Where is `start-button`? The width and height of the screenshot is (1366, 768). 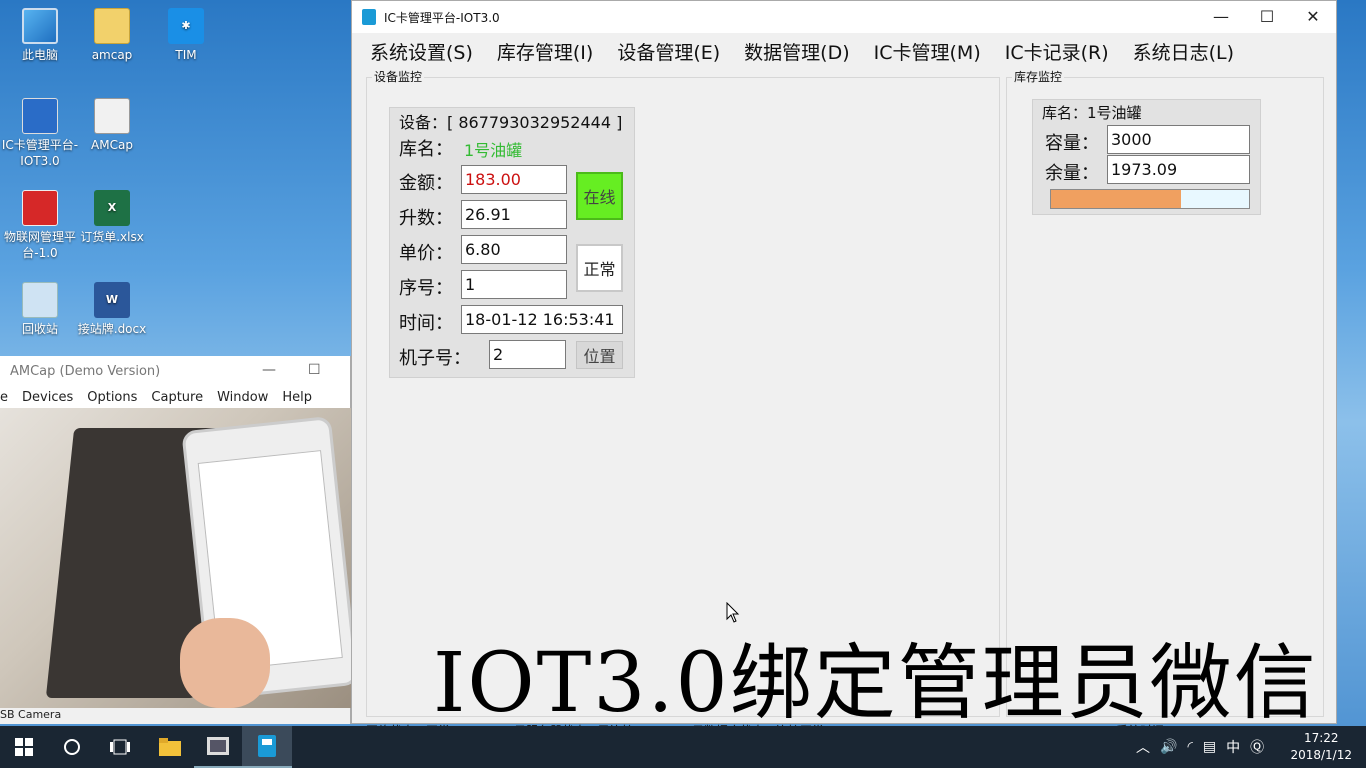 start-button is located at coordinates (24, 747).